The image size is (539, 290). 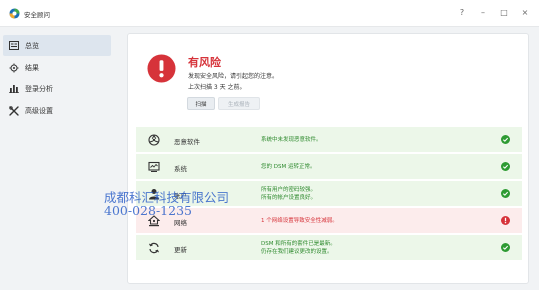 What do you see at coordinates (57, 45) in the screenshot?
I see `sidebar-item-overview: 总览` at bounding box center [57, 45].